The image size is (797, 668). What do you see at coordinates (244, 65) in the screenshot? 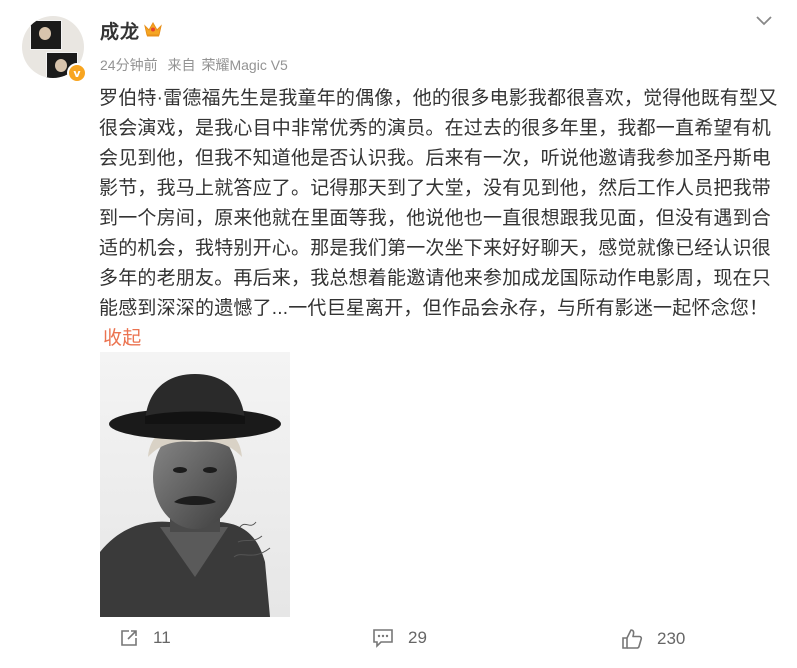
I see `post-source: 荣耀Magic V5` at bounding box center [244, 65].